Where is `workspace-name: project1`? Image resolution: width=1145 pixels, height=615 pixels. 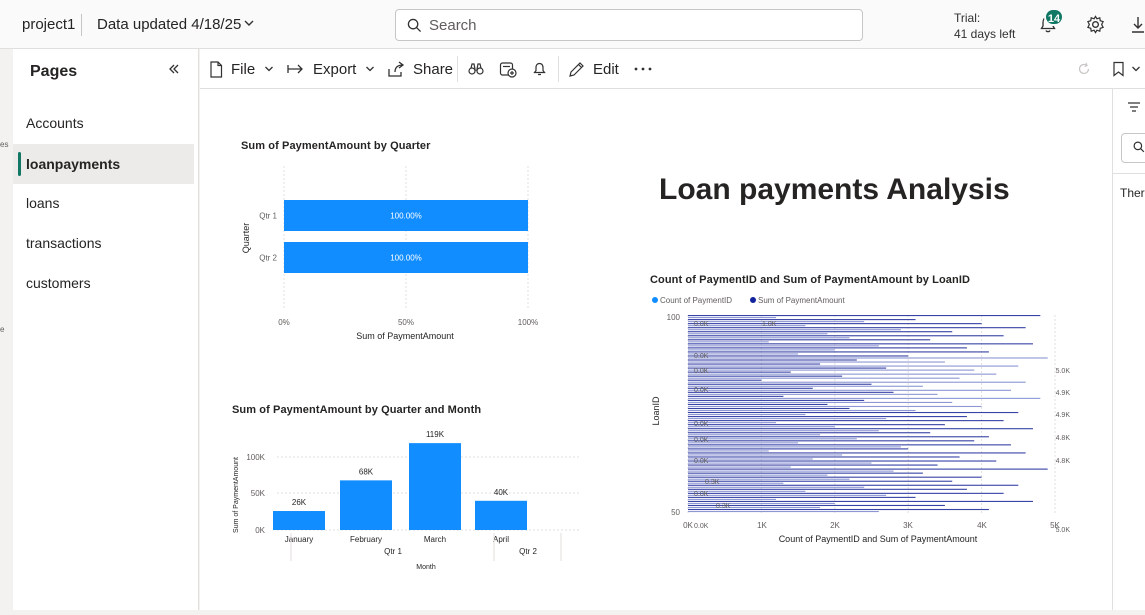
workspace-name: project1 is located at coordinates (48, 24).